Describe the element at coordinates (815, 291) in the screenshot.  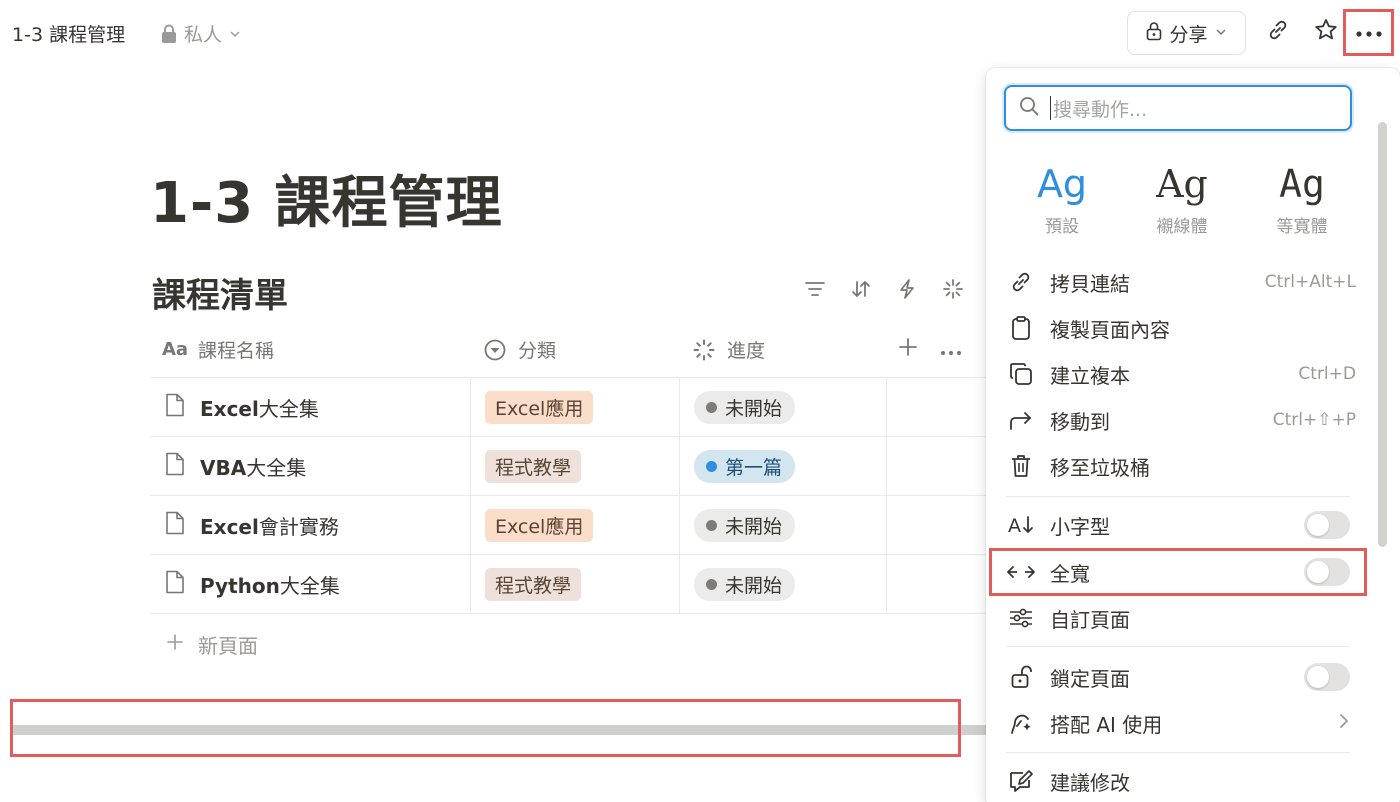
I see `filter-button` at that location.